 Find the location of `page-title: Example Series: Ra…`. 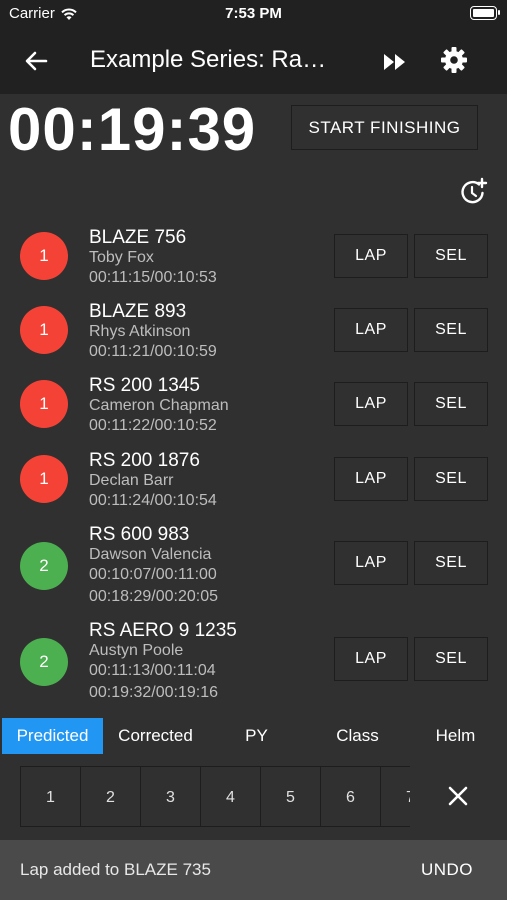

page-title: Example Series: Ra… is located at coordinates (208, 59).